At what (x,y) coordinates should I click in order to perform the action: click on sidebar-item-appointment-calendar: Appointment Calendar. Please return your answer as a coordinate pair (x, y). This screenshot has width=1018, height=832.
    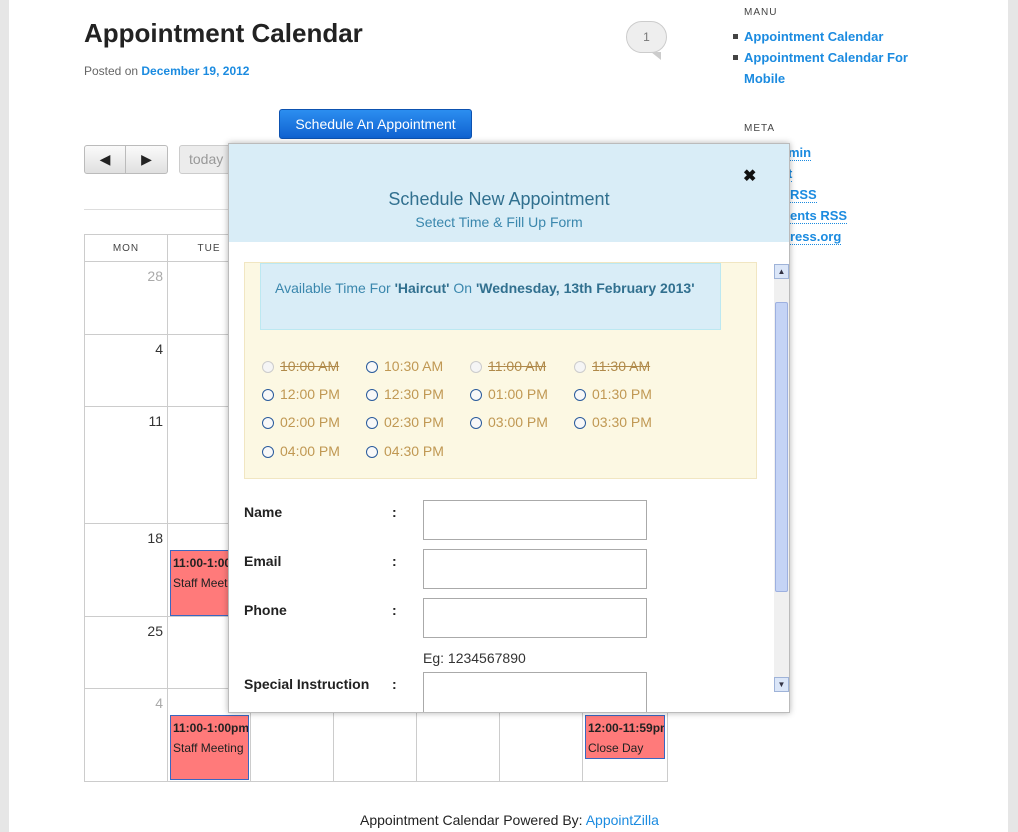
    Looking at the image, I should click on (833, 36).